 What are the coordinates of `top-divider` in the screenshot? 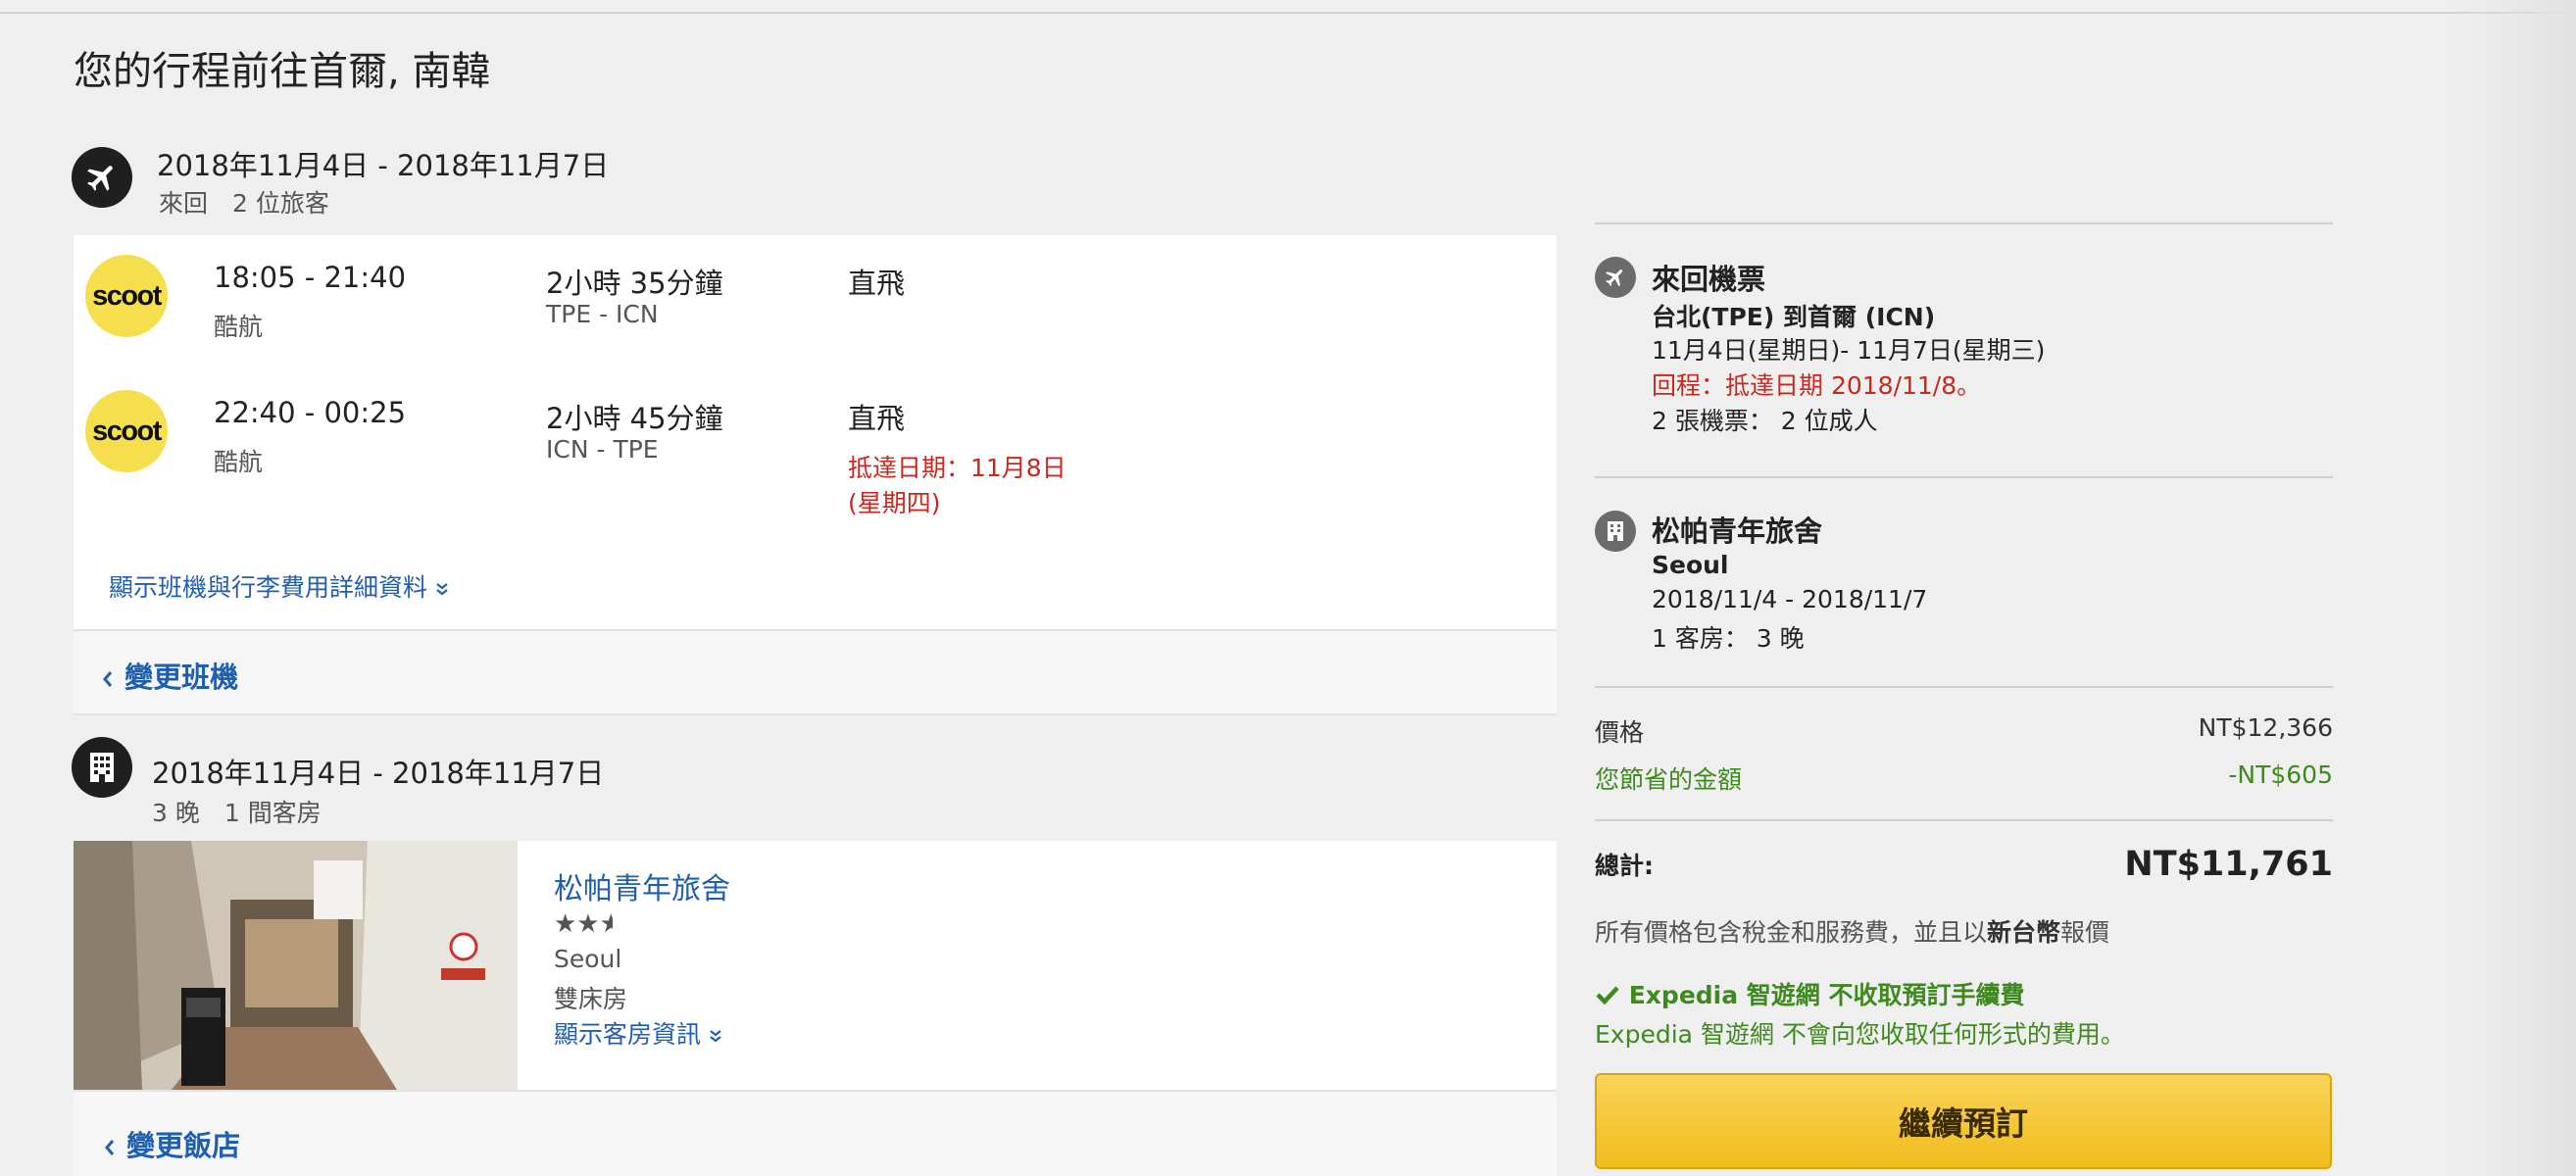 It's located at (1288, 13).